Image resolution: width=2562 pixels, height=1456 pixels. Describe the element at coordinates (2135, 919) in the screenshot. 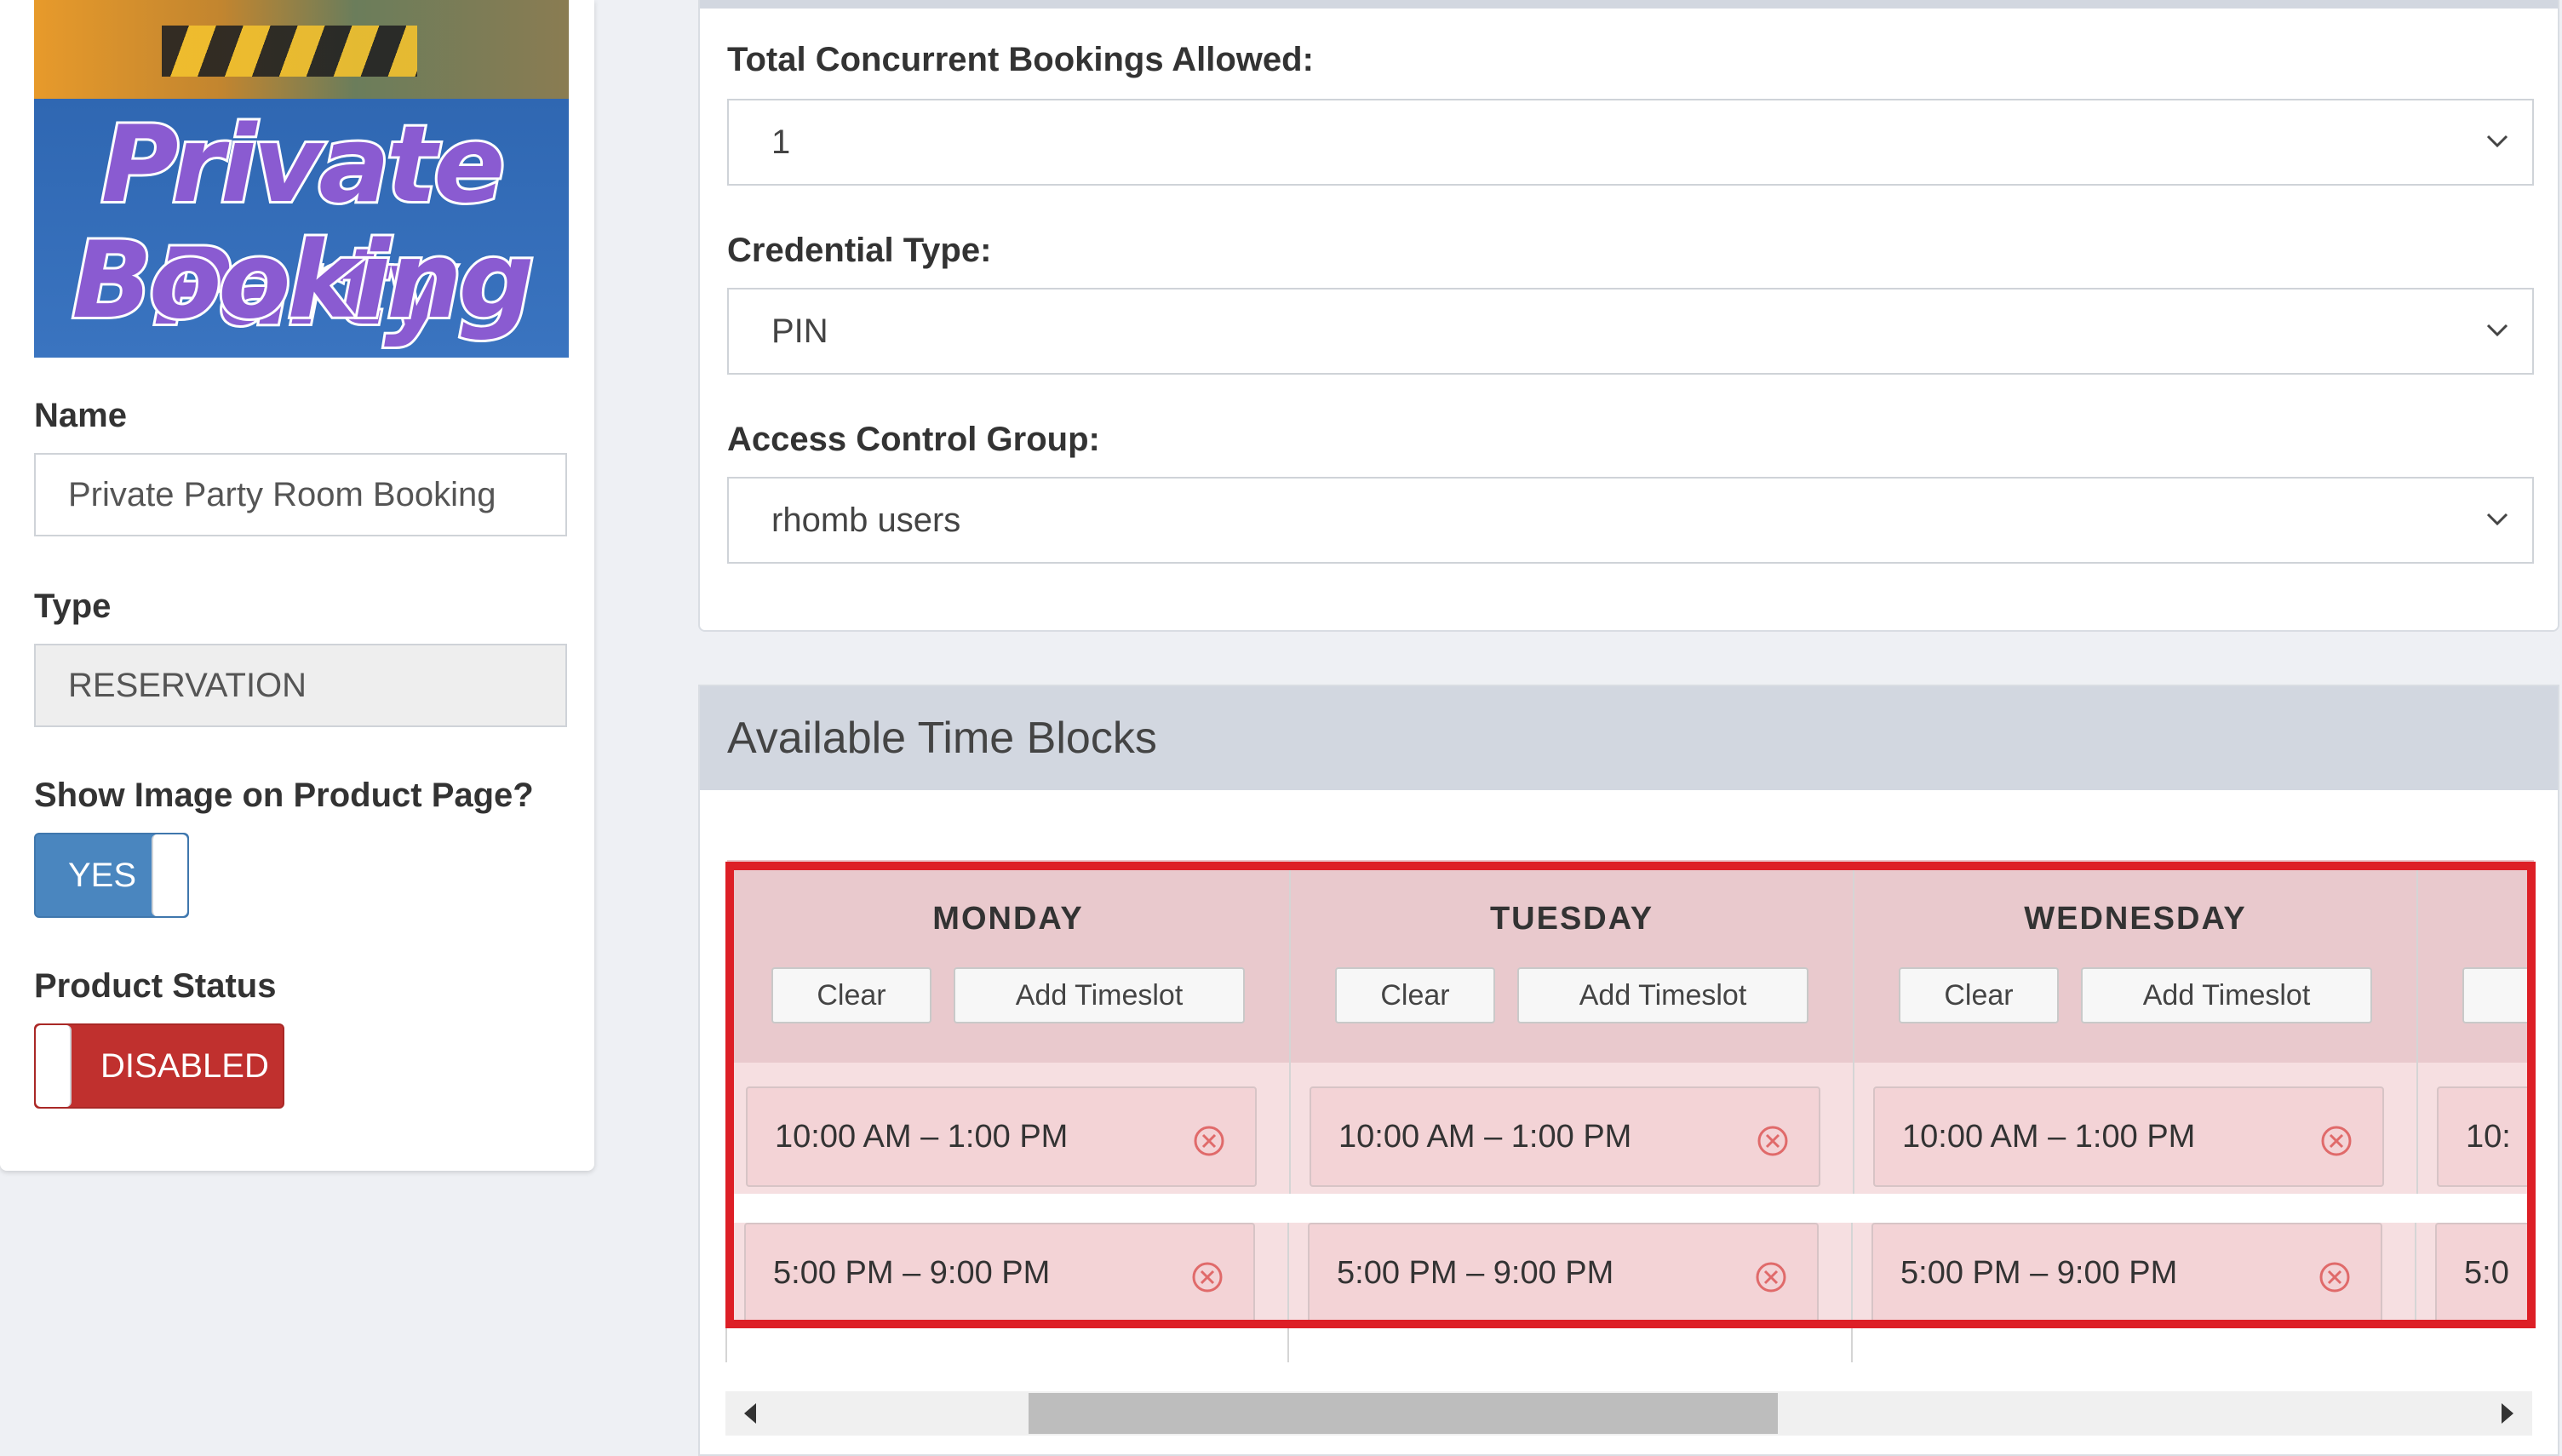

I see `day-name: WEDNESDAY` at that location.